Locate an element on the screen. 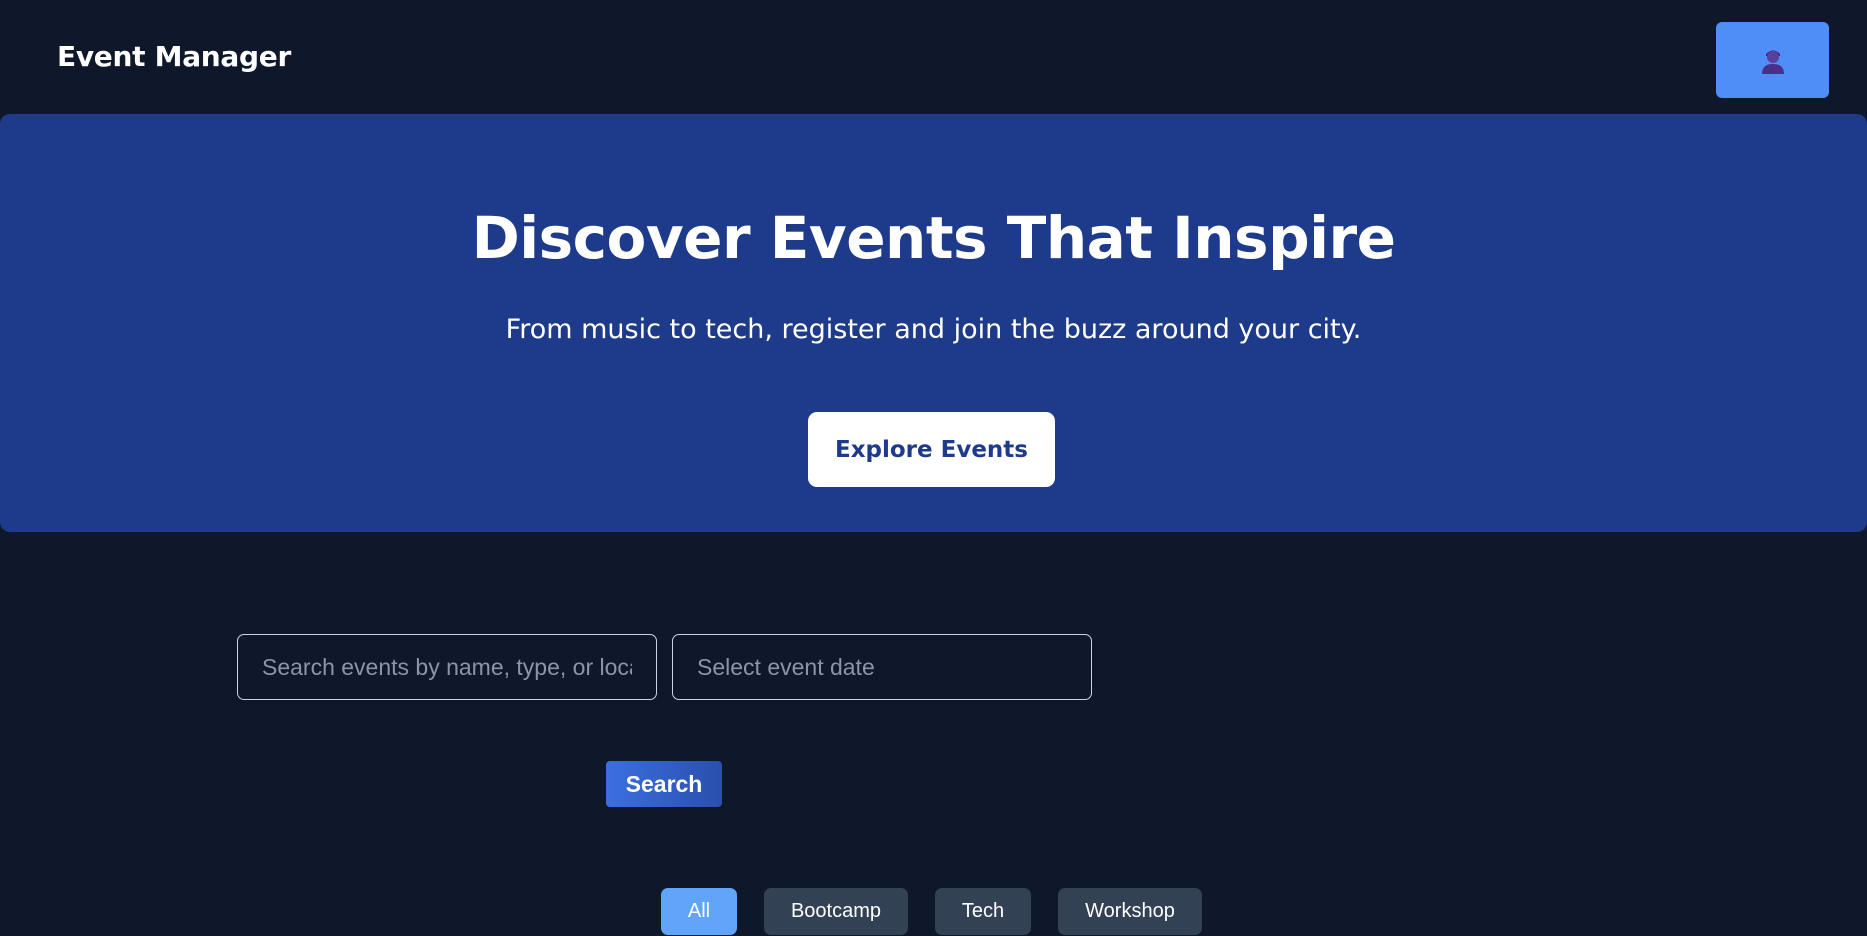 This screenshot has width=1867, height=936. event-date-input is located at coordinates (882, 667).